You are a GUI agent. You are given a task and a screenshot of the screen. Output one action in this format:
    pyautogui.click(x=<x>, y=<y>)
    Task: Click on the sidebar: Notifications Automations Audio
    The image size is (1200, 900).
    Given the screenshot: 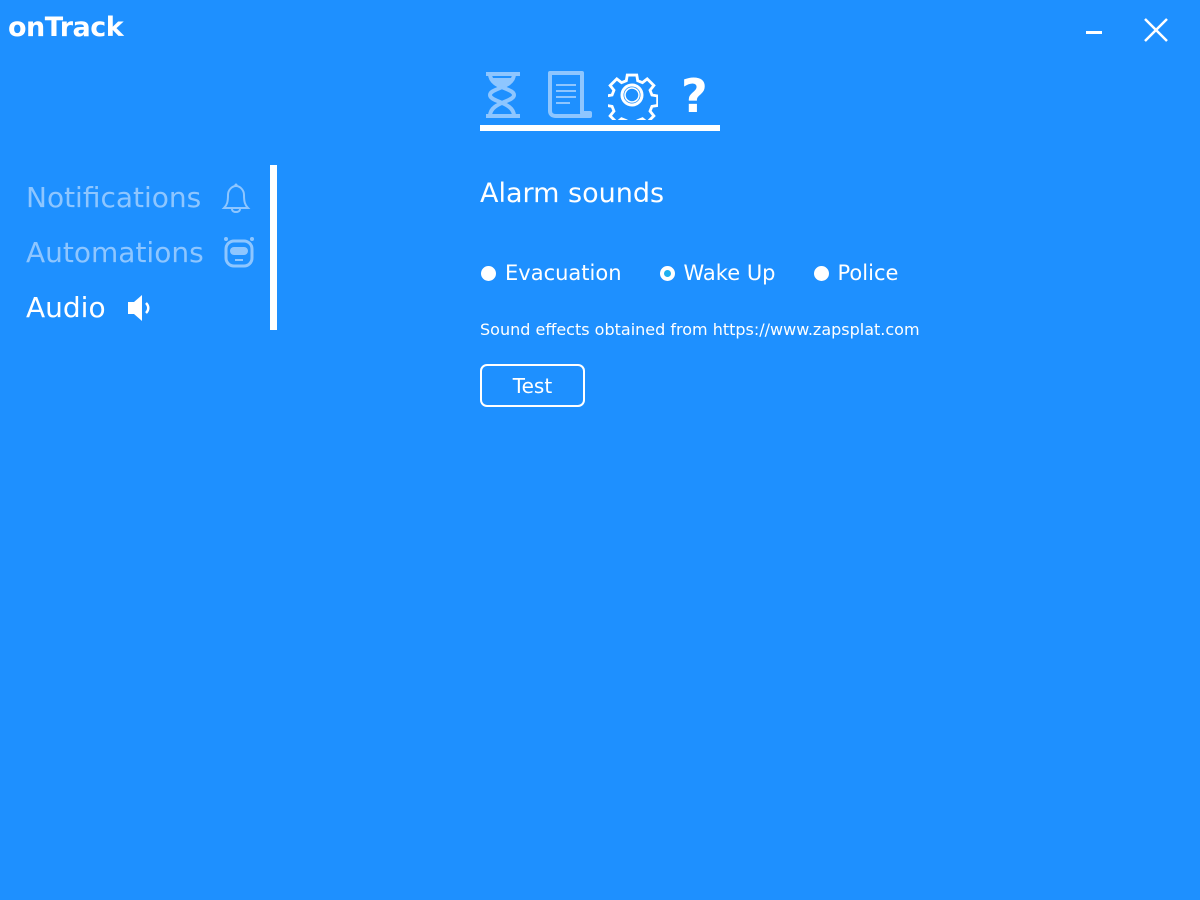 What is the action you would take?
    pyautogui.click(x=141, y=252)
    